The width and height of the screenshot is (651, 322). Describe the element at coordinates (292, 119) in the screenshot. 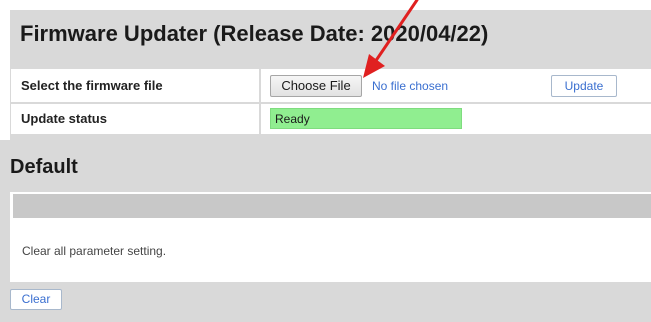

I see `update-status-value: Ready` at that location.